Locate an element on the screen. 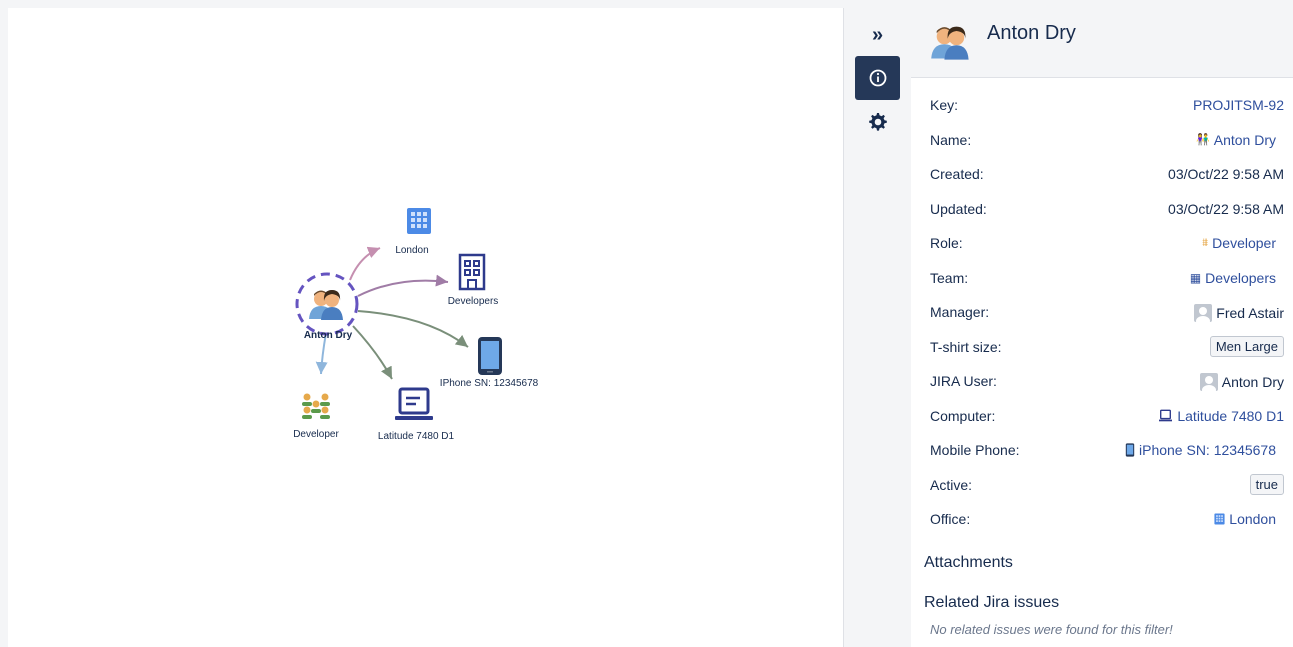  field-label: JIRA User: is located at coordinates (963, 381).